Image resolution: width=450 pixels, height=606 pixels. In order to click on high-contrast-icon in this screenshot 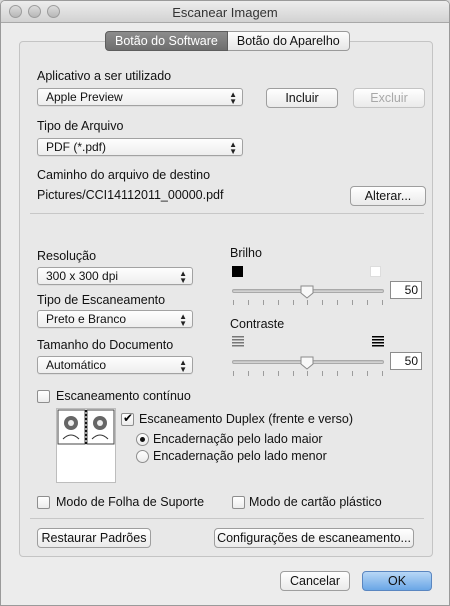, I will do `click(378, 341)`.